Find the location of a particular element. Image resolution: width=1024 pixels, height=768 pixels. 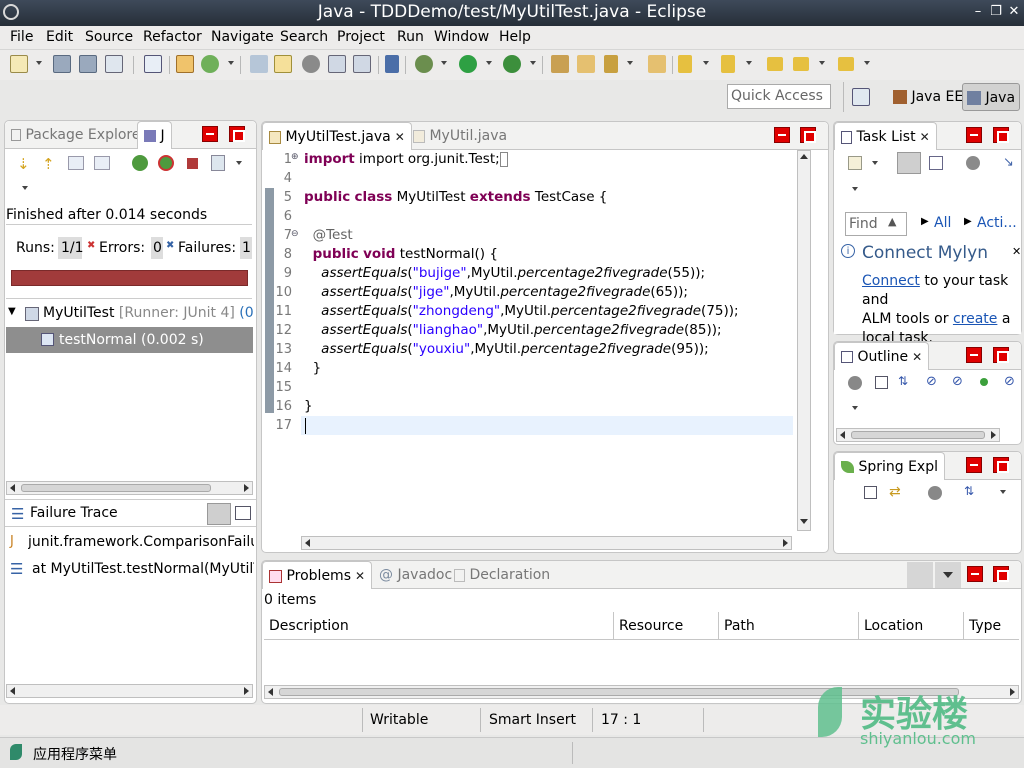

run-external-icon is located at coordinates (512, 64).